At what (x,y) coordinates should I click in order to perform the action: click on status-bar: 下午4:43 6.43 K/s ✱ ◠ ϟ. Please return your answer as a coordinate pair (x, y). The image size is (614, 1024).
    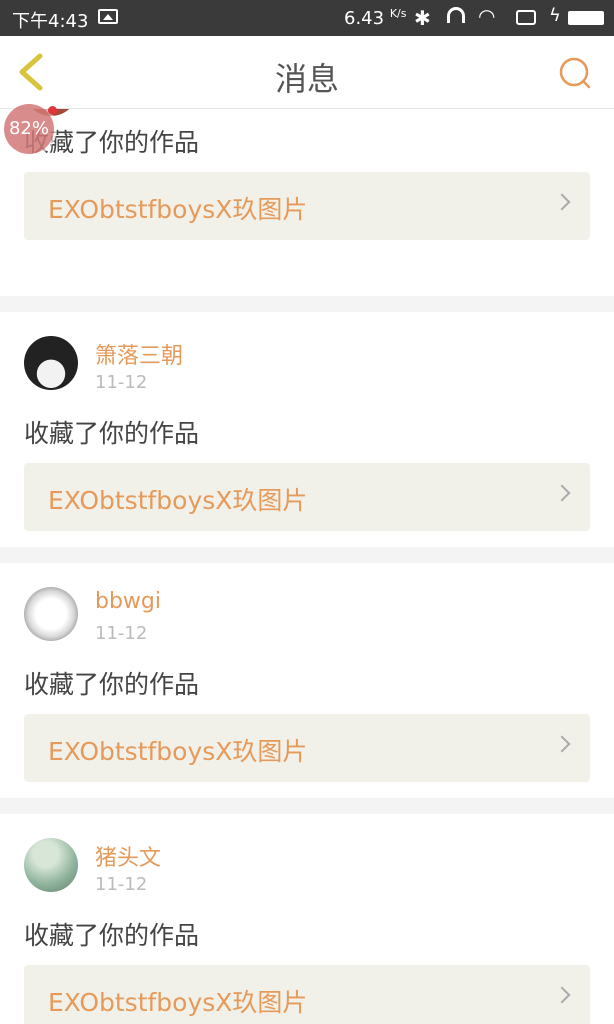
    Looking at the image, I should click on (307, 18).